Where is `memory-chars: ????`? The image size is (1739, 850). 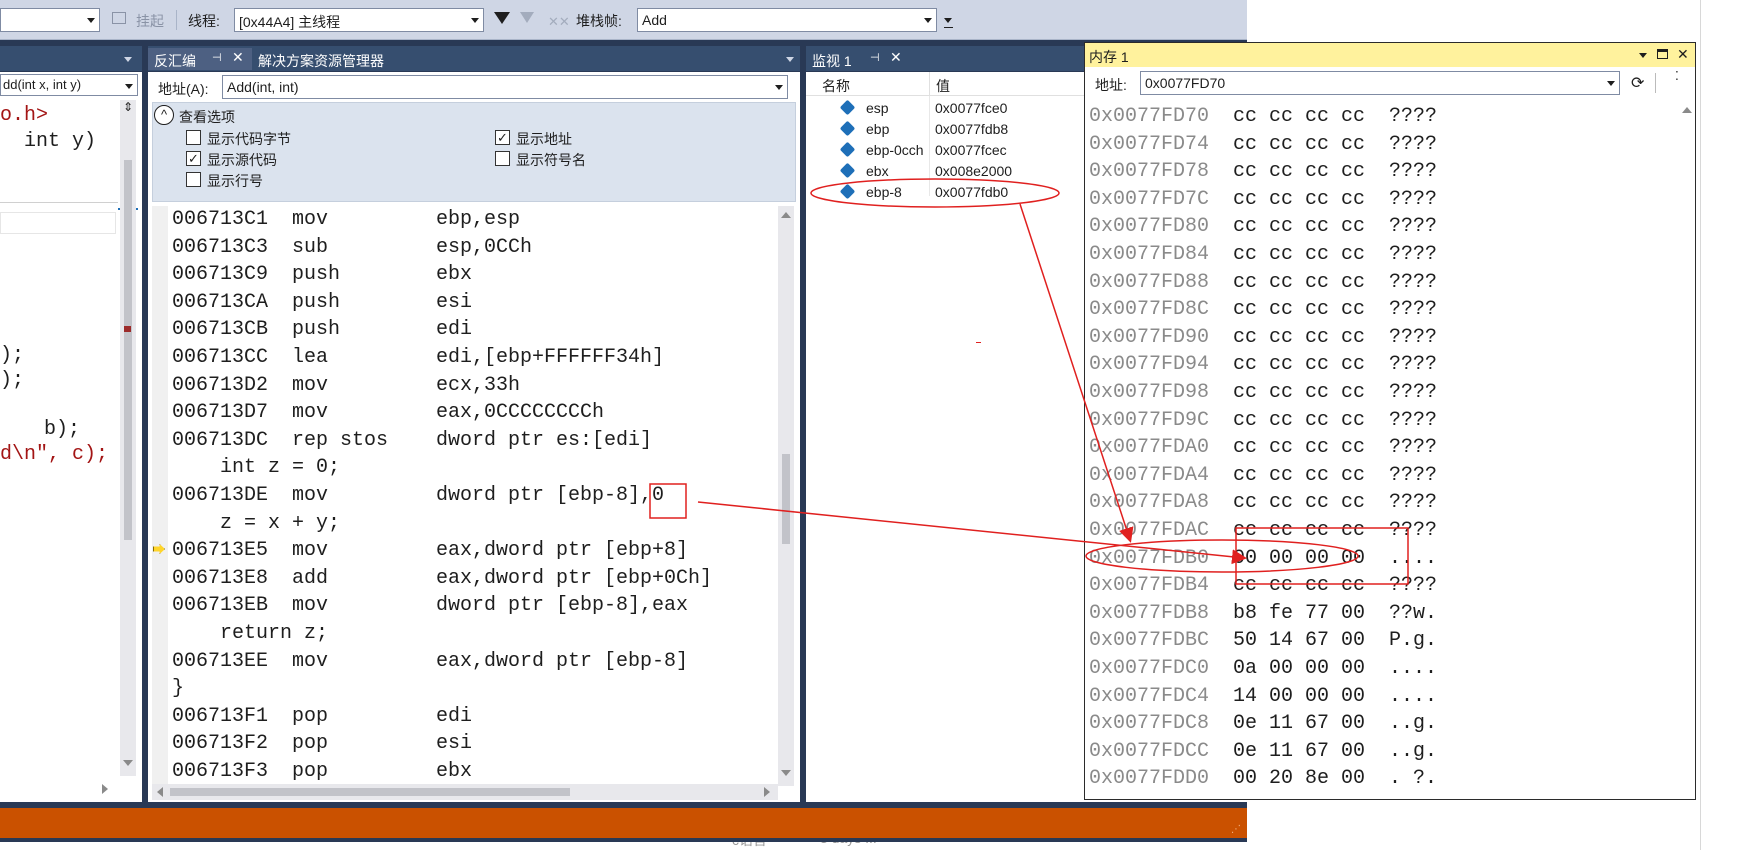 memory-chars: ???? is located at coordinates (1413, 227).